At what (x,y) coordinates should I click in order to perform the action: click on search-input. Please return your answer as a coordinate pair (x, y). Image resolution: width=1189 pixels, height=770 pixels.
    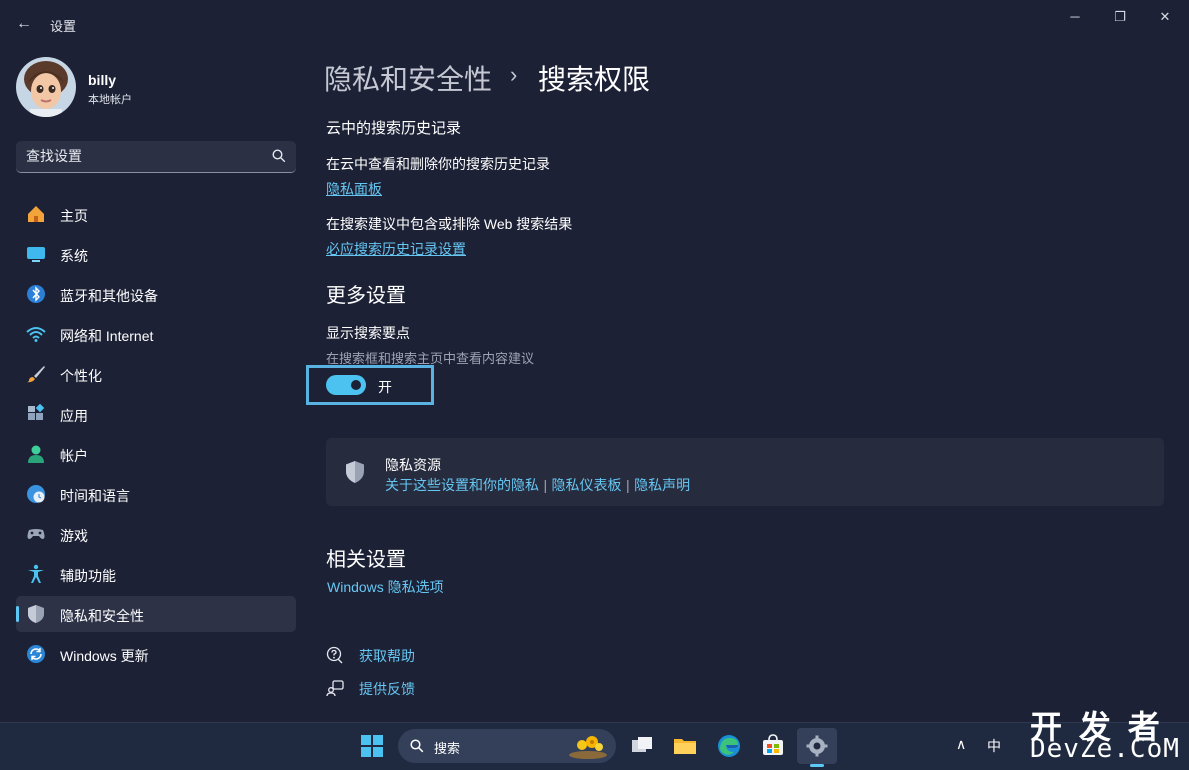
    Looking at the image, I should click on (146, 156).